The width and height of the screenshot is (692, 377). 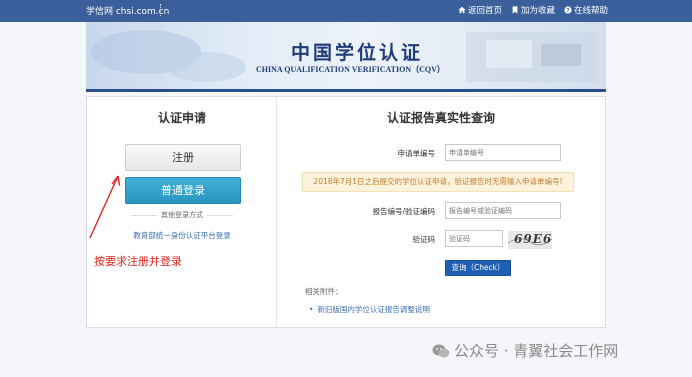 What do you see at coordinates (105, 207) in the screenshot?
I see `annotation-arrow` at bounding box center [105, 207].